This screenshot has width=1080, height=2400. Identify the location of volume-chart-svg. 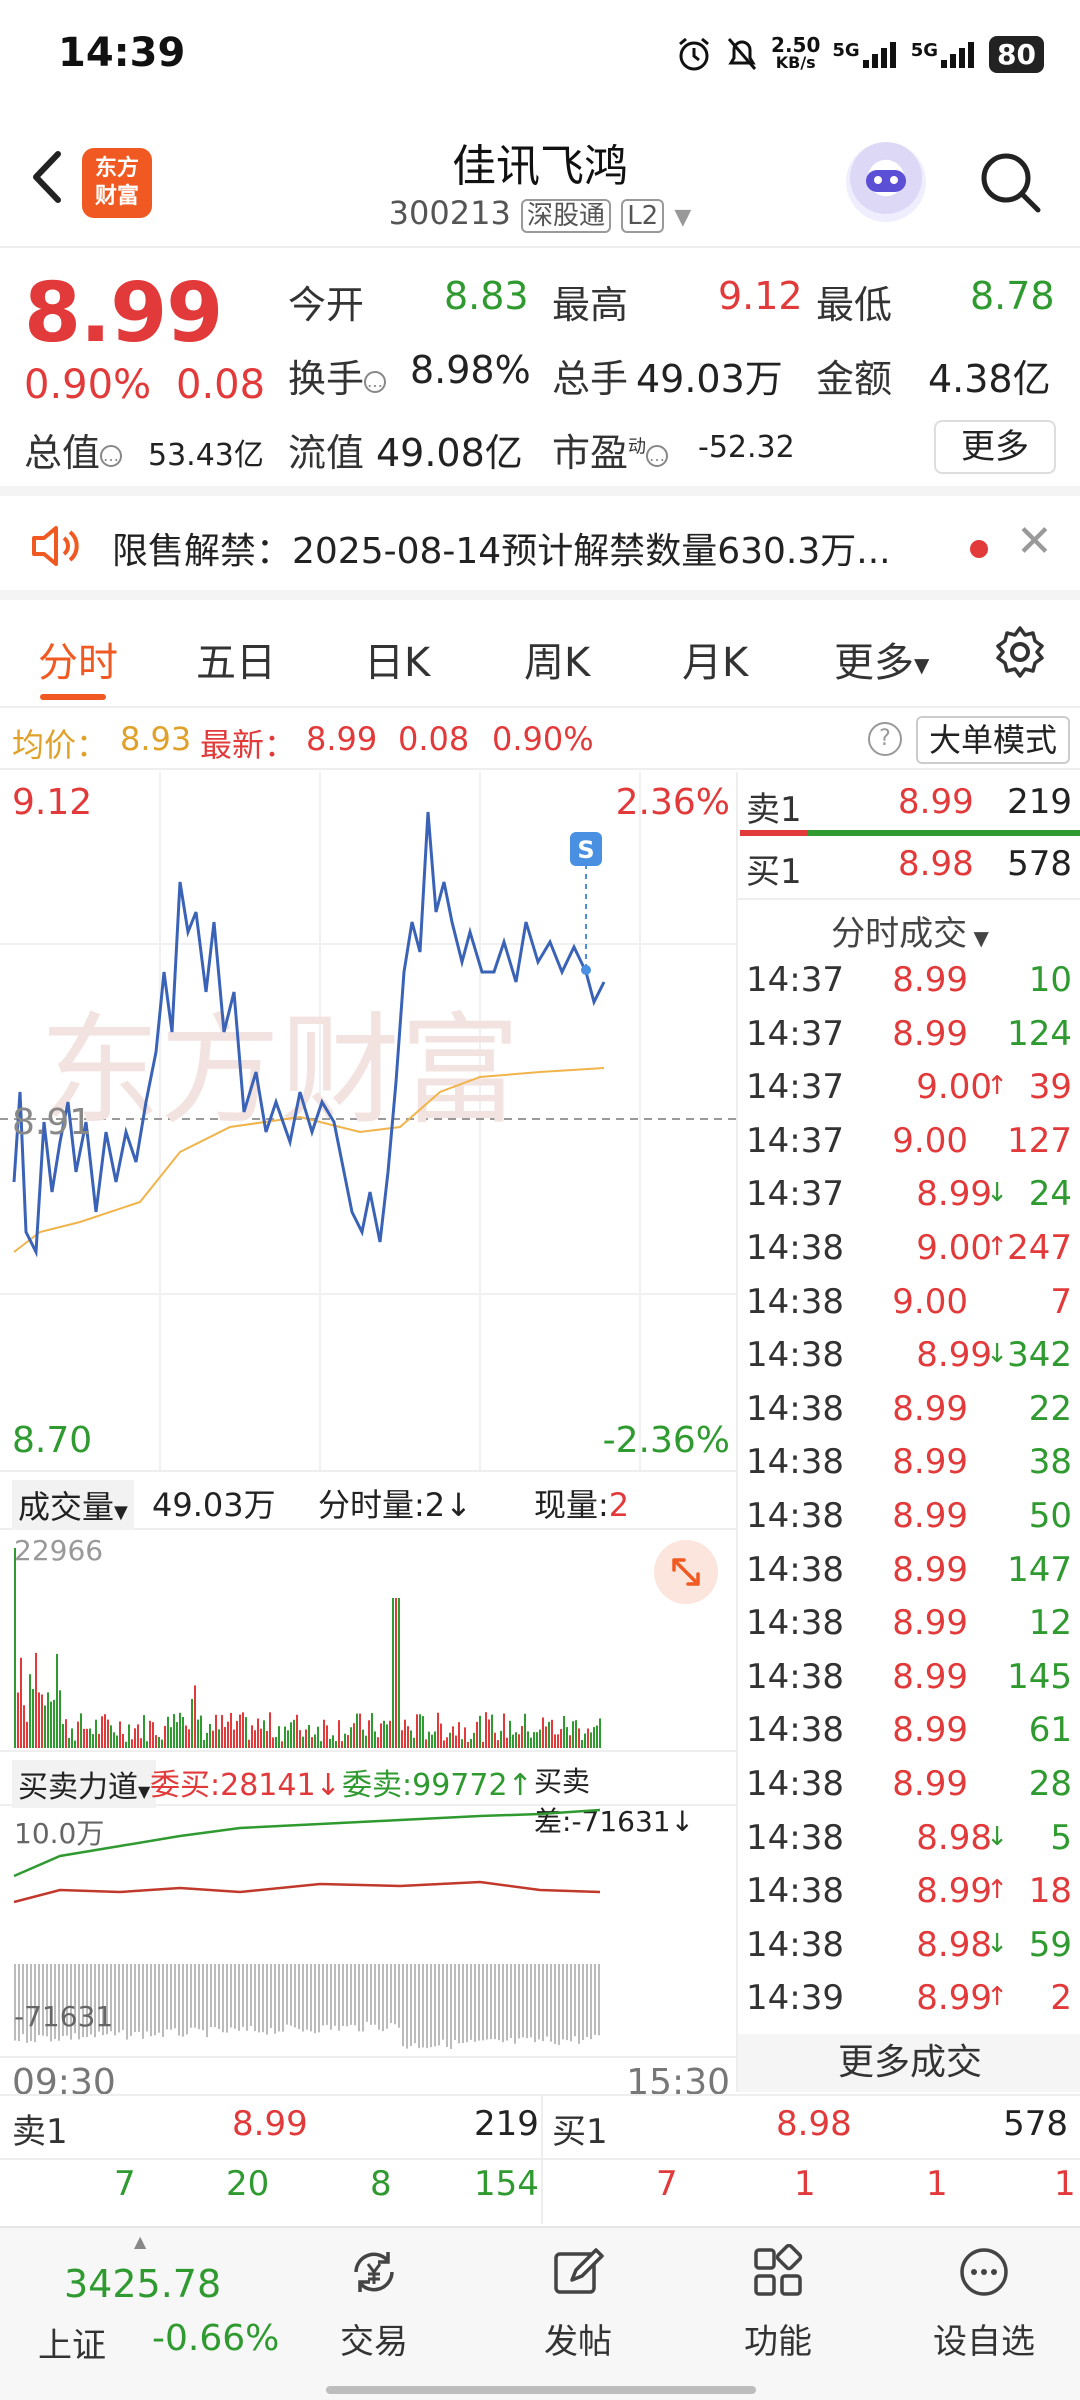
(307, 1648).